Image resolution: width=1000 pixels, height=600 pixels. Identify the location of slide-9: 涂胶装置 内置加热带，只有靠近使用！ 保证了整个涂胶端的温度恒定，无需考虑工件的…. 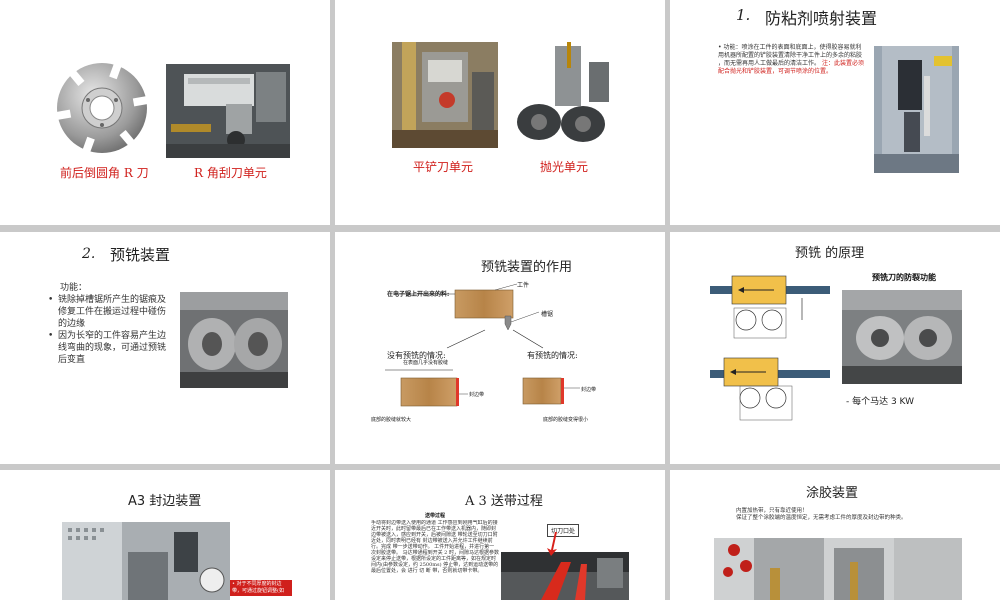
(835, 535).